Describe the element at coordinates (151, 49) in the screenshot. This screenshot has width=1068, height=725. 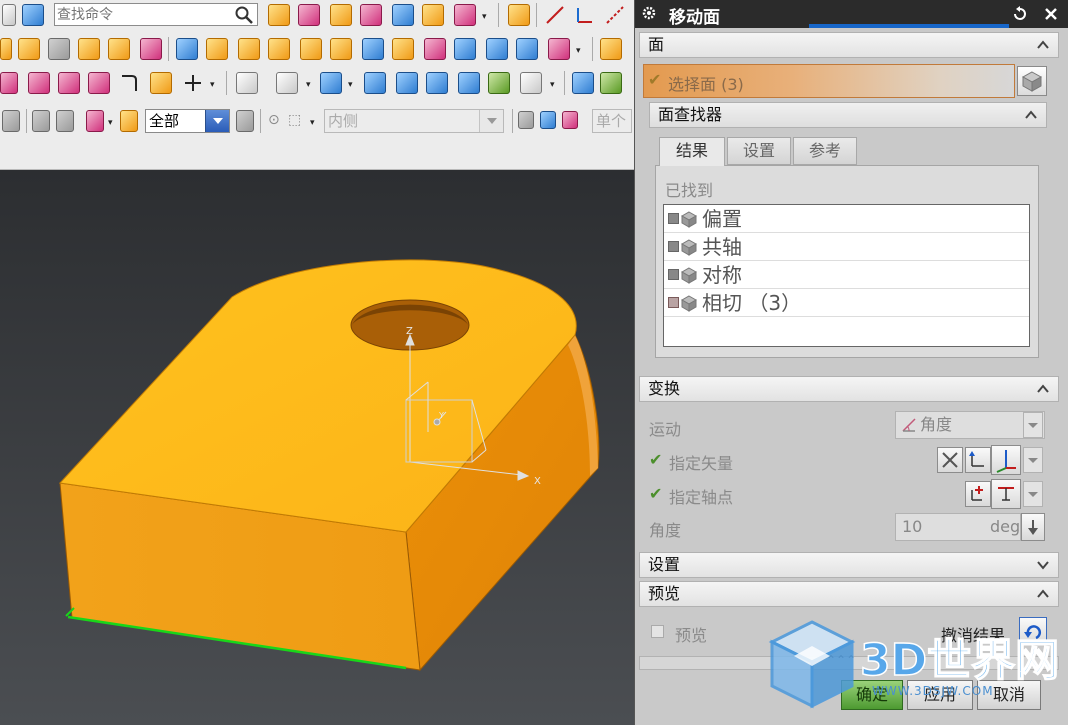
I see `chamfer-icon` at that location.